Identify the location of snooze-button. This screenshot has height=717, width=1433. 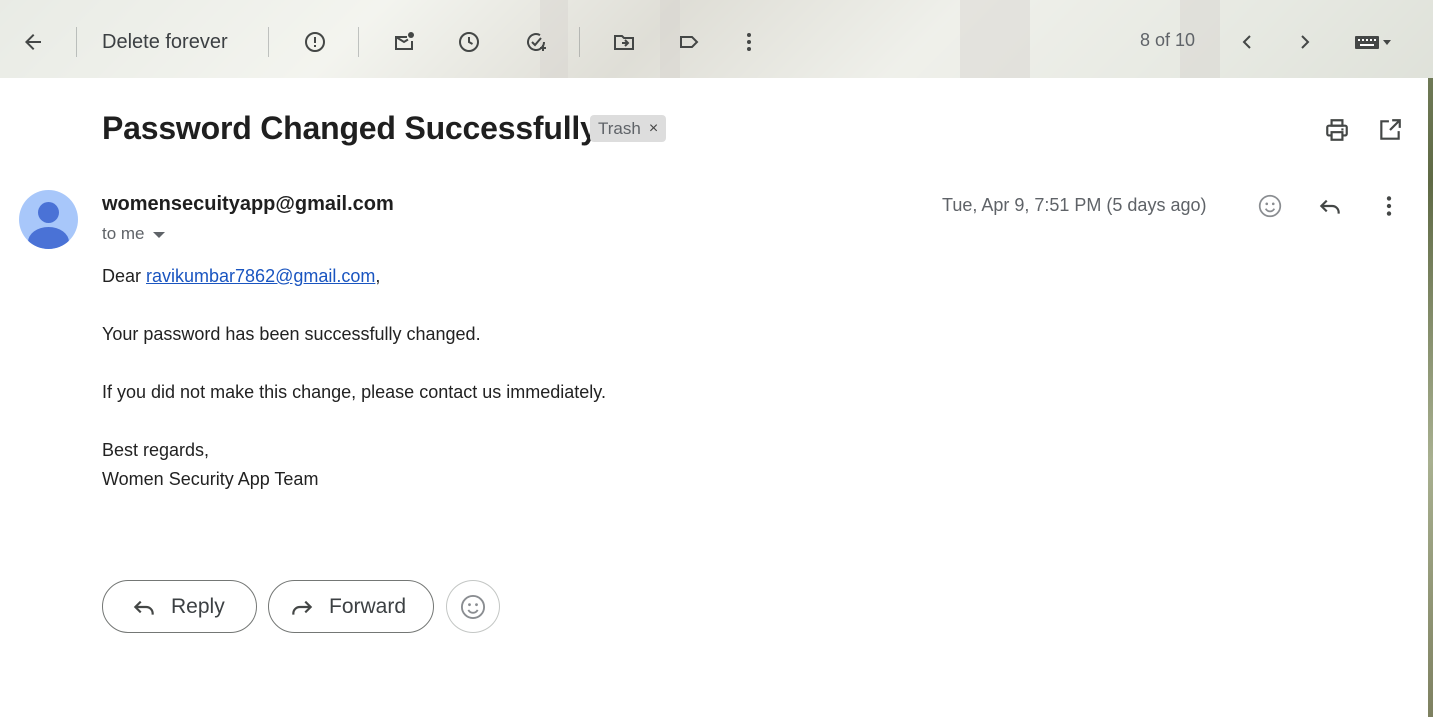
(469, 42).